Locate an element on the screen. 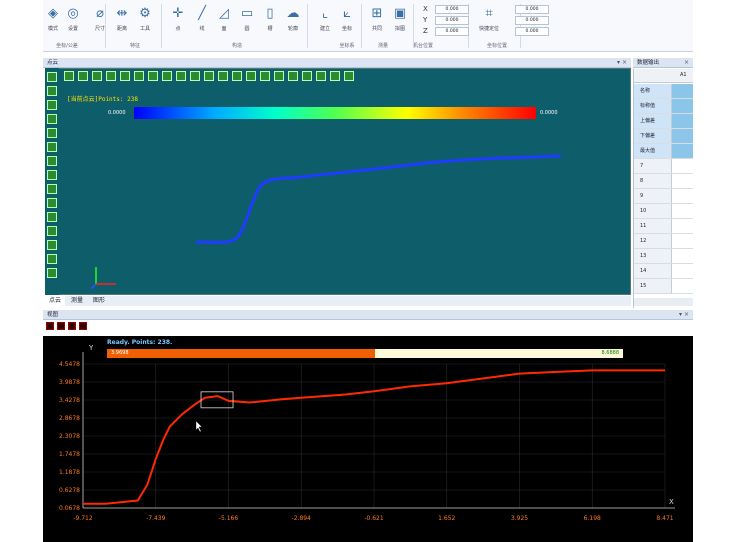 The width and height of the screenshot is (736, 542). tab-graphics: 图形 is located at coordinates (99, 301).